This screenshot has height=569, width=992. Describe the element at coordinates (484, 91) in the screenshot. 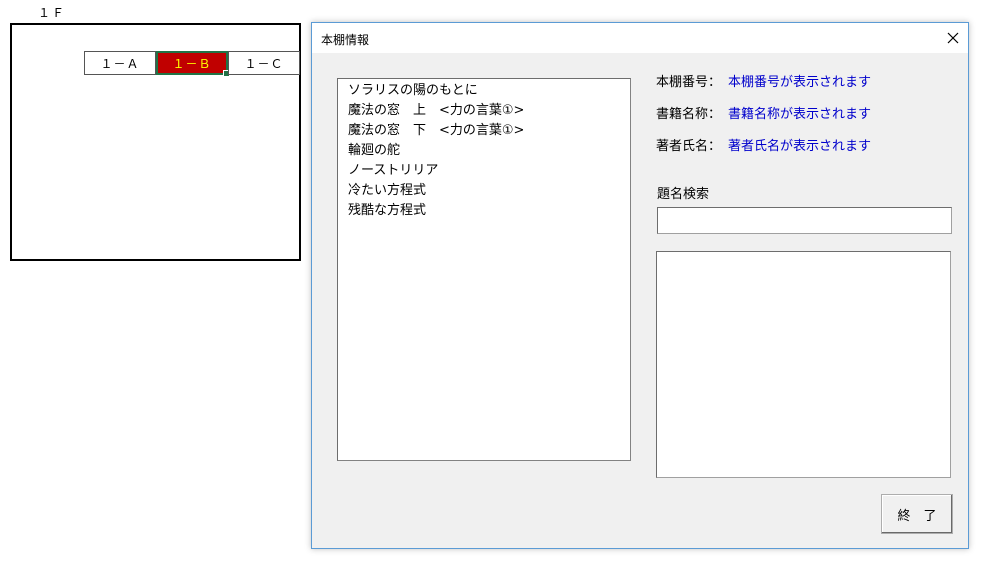

I see `list-item: ソラリスの陽のもとに` at that location.